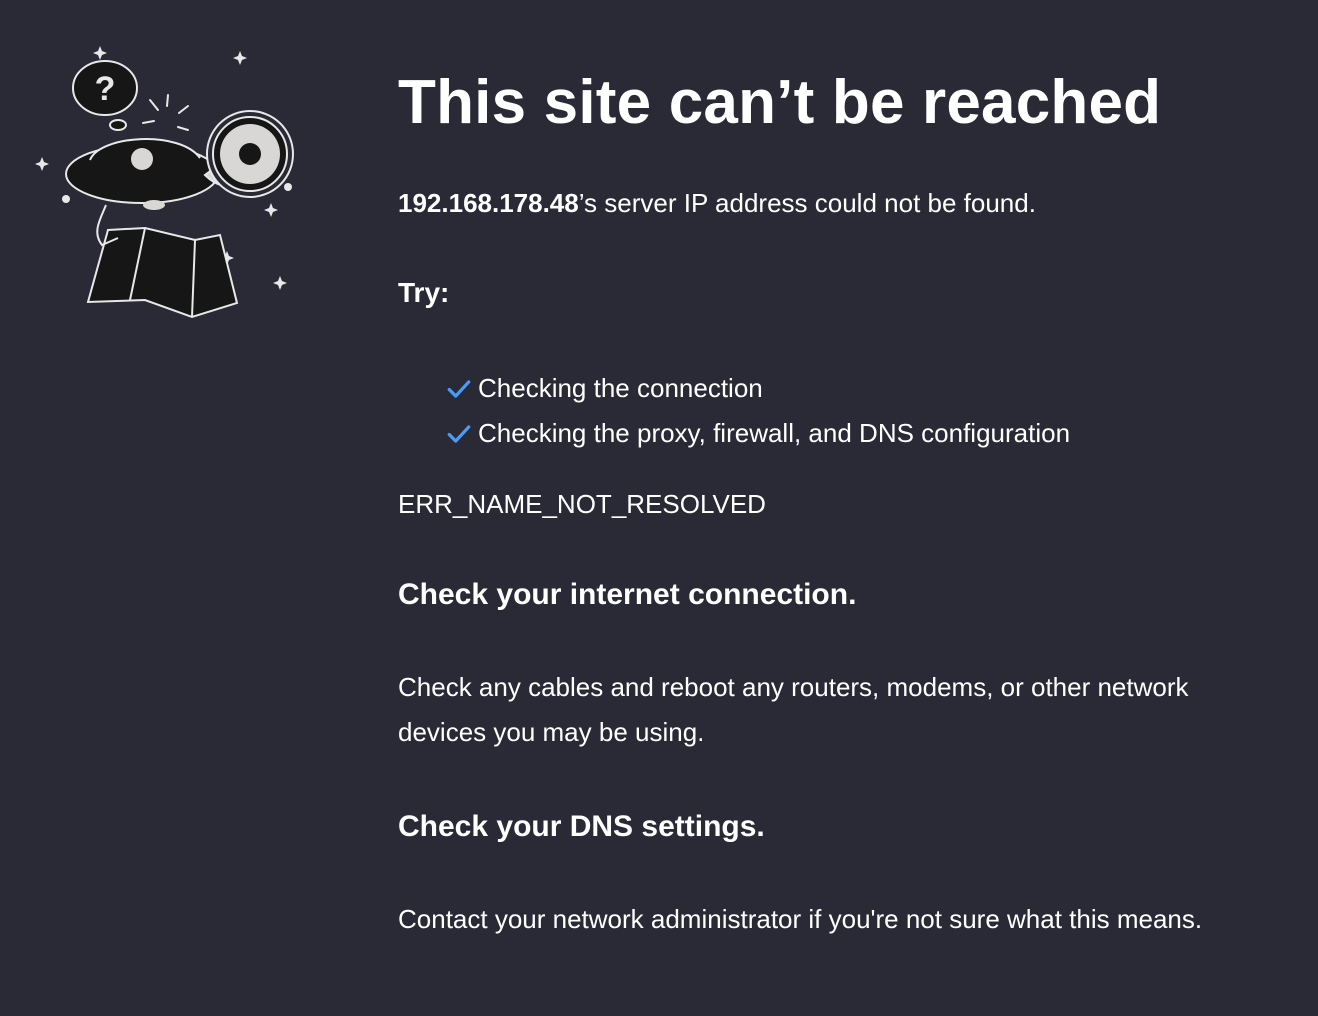 The height and width of the screenshot is (1016, 1318). I want to click on page-title: This site can’t be reached, so click(780, 102).